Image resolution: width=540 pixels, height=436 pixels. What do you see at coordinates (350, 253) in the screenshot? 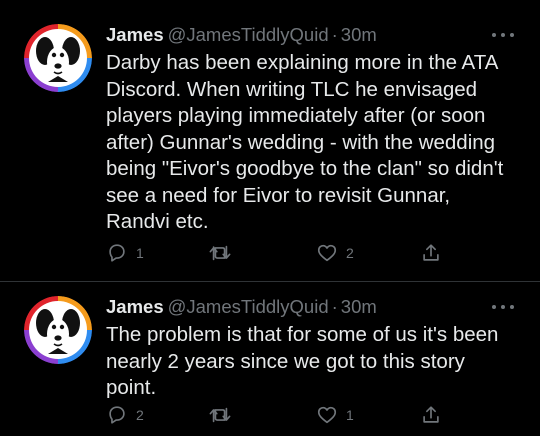
I see `like-count: 2` at bounding box center [350, 253].